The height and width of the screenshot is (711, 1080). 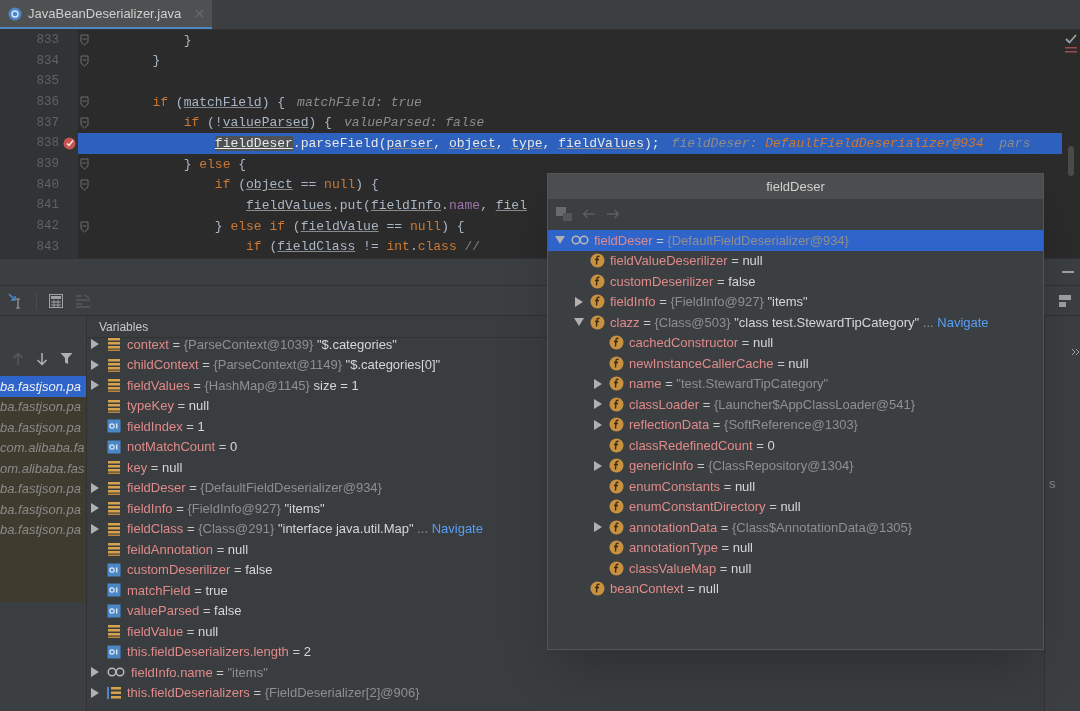 I want to click on variable-entry: beanContext = null, so click(x=664, y=589).